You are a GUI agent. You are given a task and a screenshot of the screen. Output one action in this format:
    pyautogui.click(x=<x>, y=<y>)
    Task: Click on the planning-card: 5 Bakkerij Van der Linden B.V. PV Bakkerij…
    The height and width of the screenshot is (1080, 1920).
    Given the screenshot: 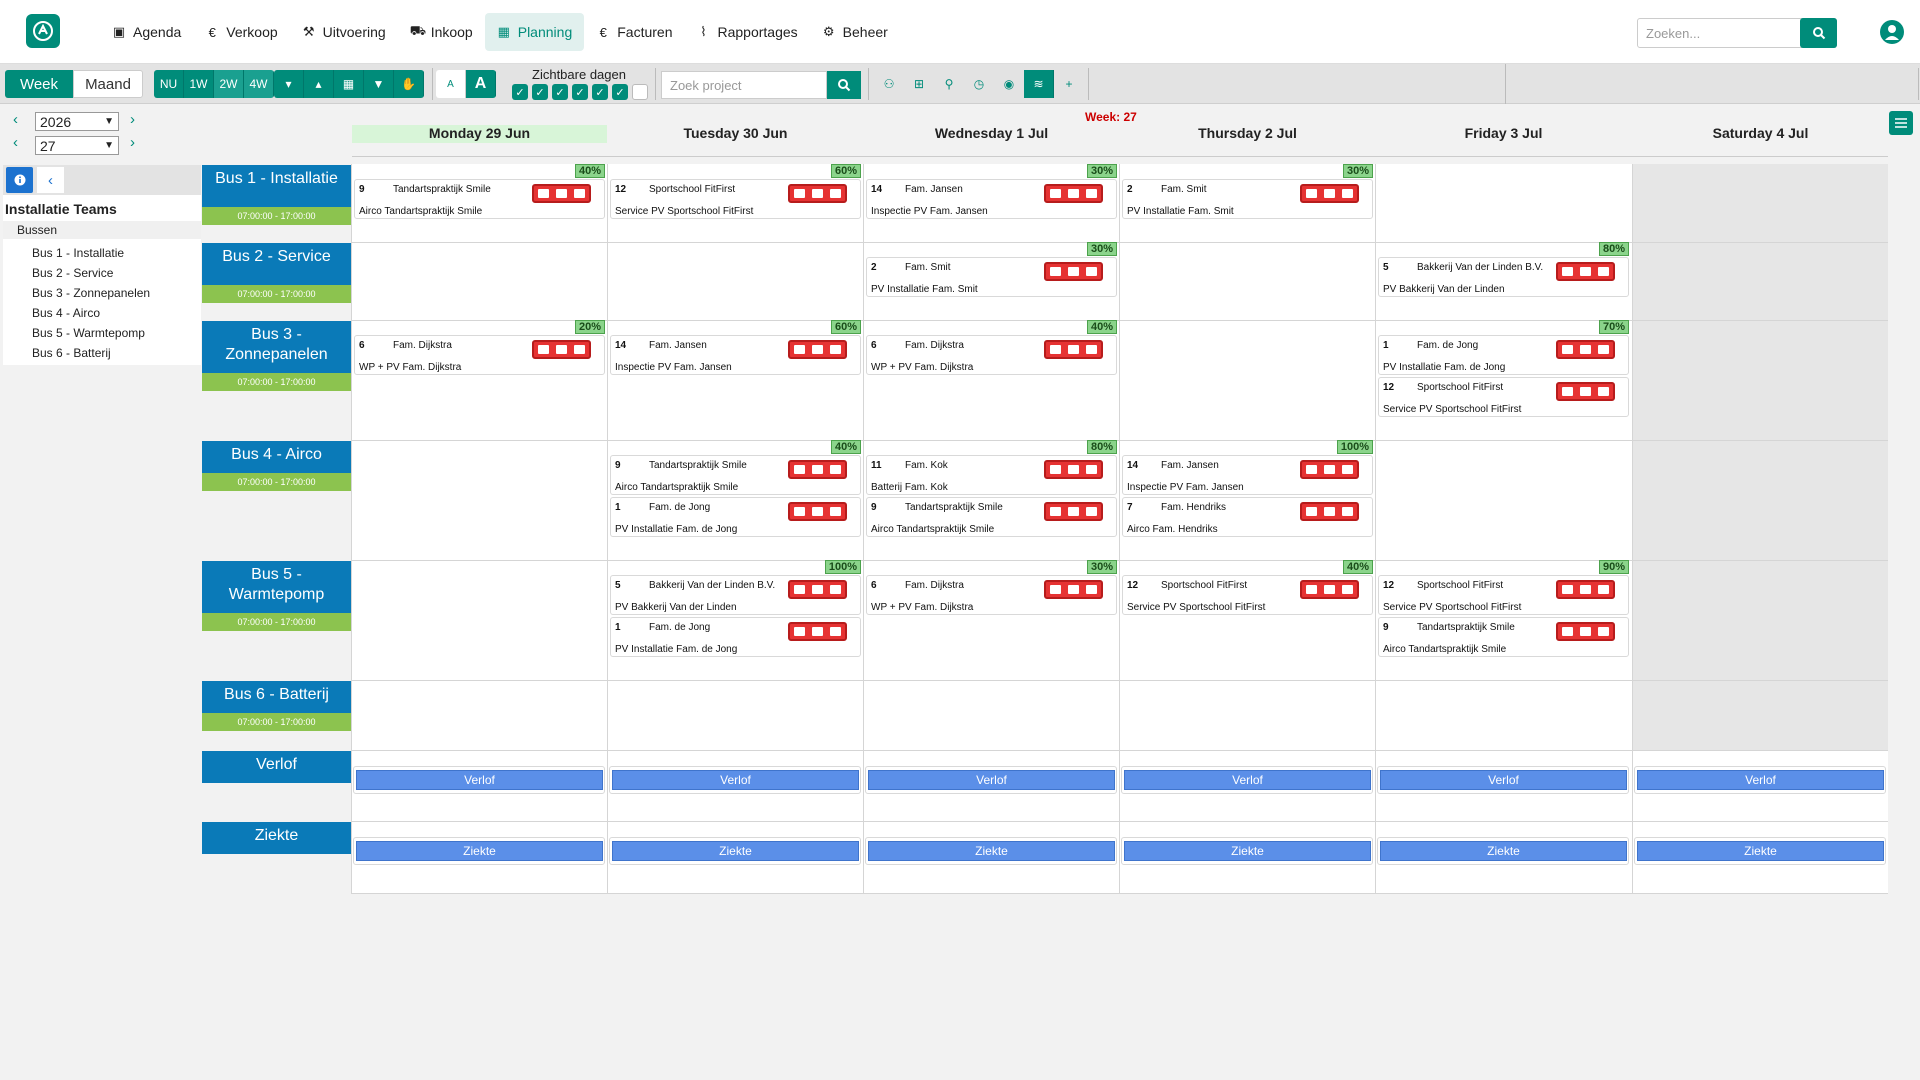 What is the action you would take?
    pyautogui.click(x=735, y=595)
    